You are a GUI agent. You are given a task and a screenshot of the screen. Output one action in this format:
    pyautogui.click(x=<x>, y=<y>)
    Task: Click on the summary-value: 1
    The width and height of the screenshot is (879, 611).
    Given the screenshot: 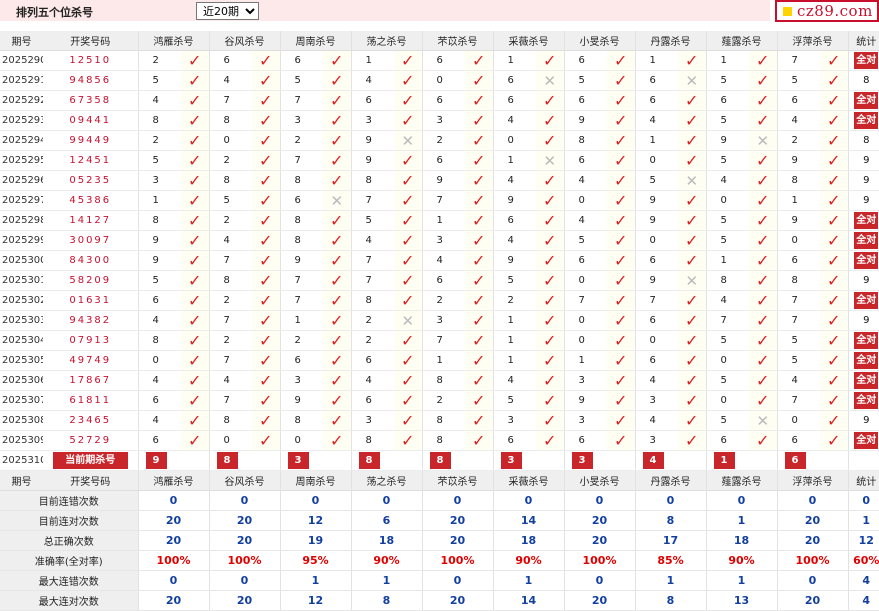 What is the action you would take?
    pyautogui.click(x=741, y=580)
    